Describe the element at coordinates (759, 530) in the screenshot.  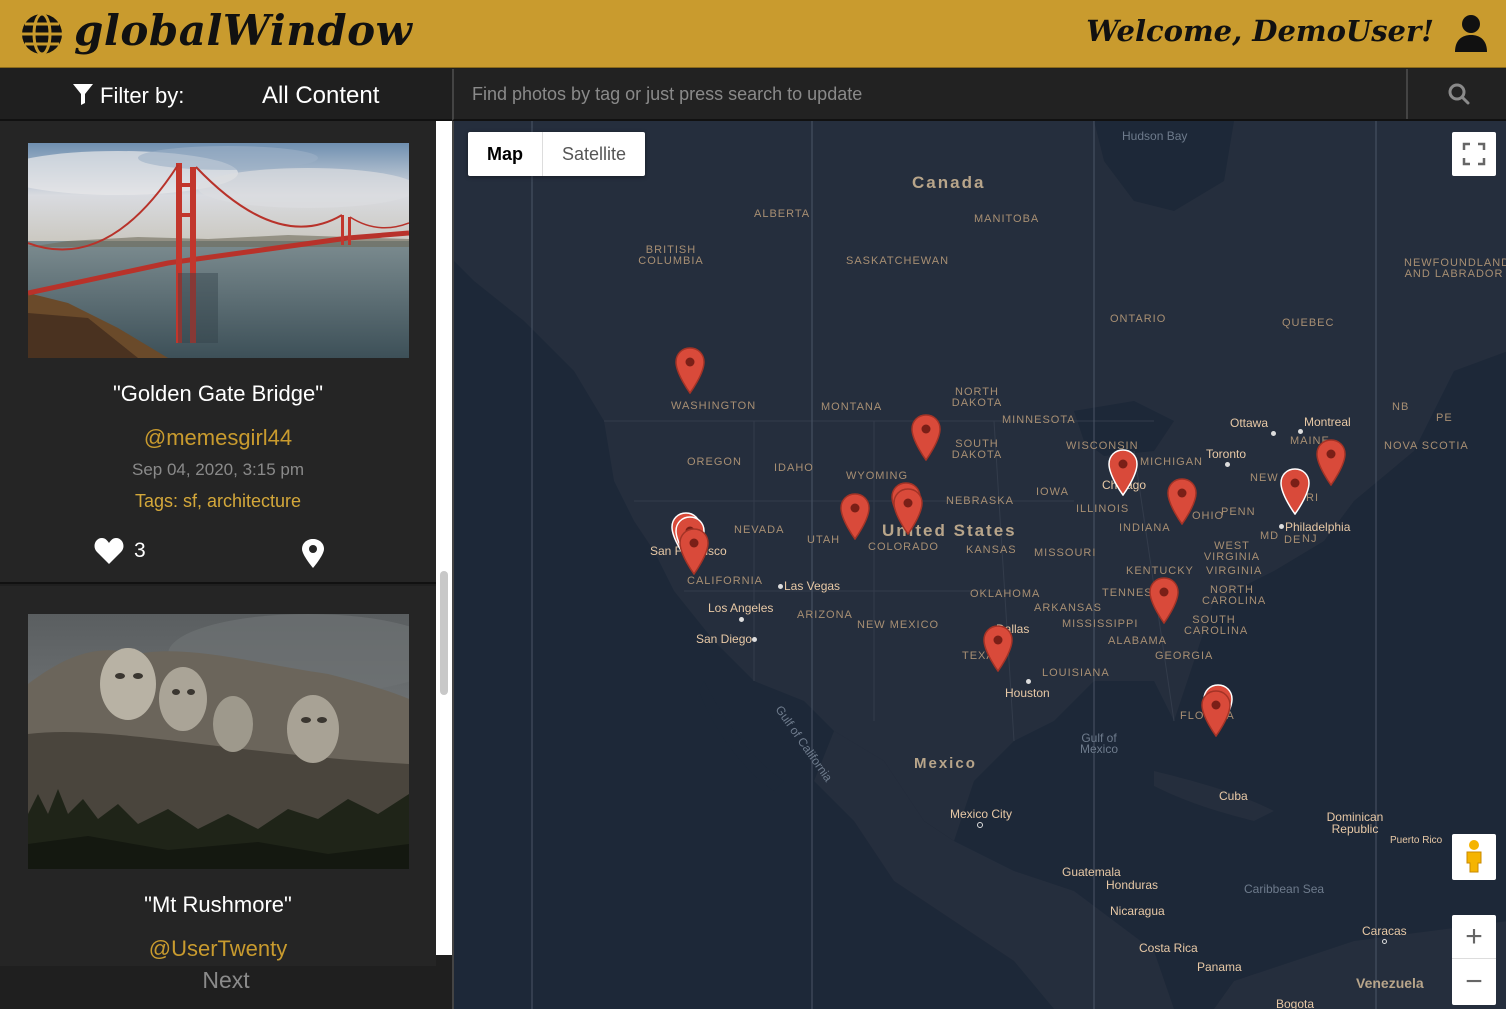
I see `map-label: NEVADA` at that location.